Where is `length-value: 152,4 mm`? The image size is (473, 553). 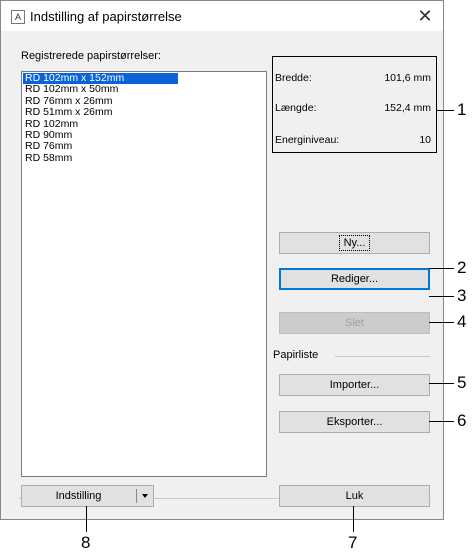
length-value: 152,4 mm is located at coordinates (407, 108).